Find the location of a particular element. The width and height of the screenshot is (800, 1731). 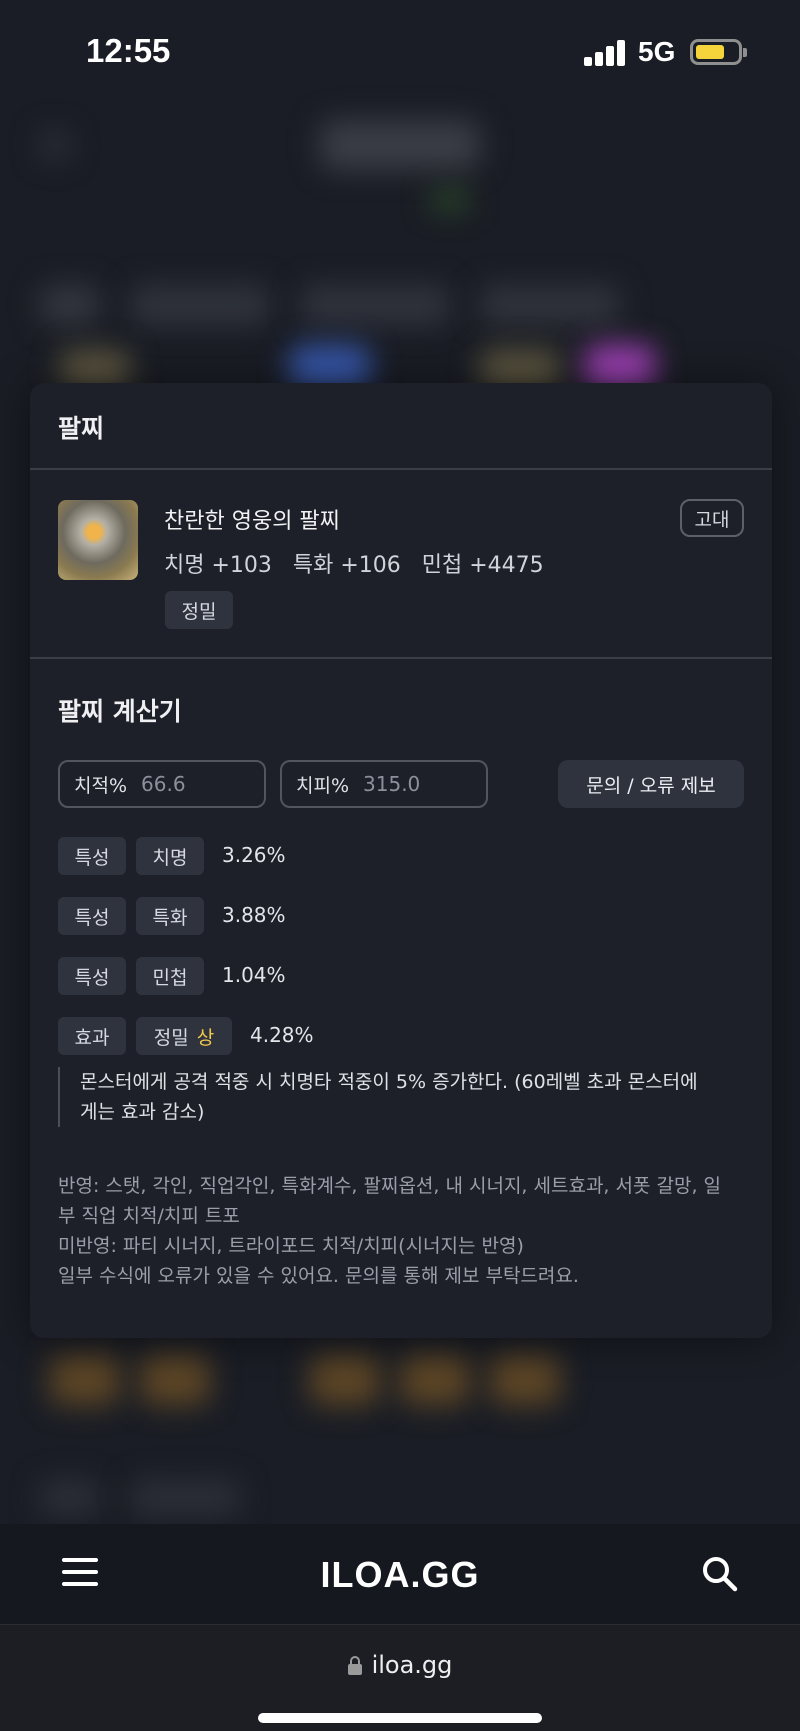

effect-type-badge: 효과 is located at coordinates (92, 1036).